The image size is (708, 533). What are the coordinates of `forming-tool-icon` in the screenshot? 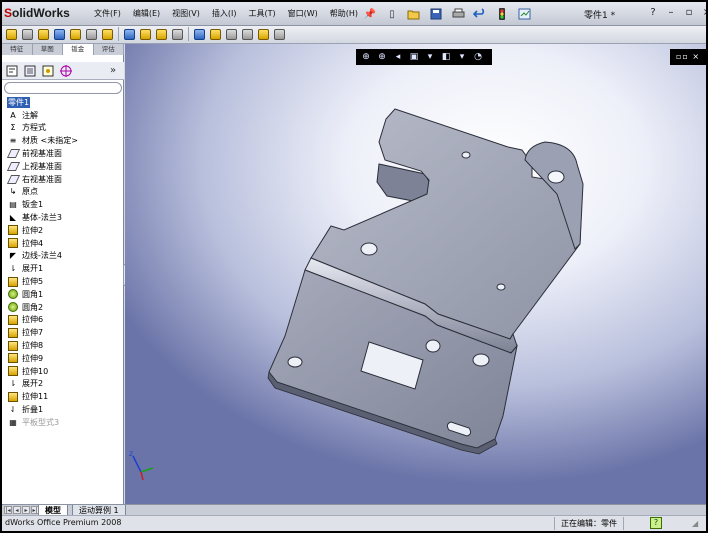 It's located at (279, 34).